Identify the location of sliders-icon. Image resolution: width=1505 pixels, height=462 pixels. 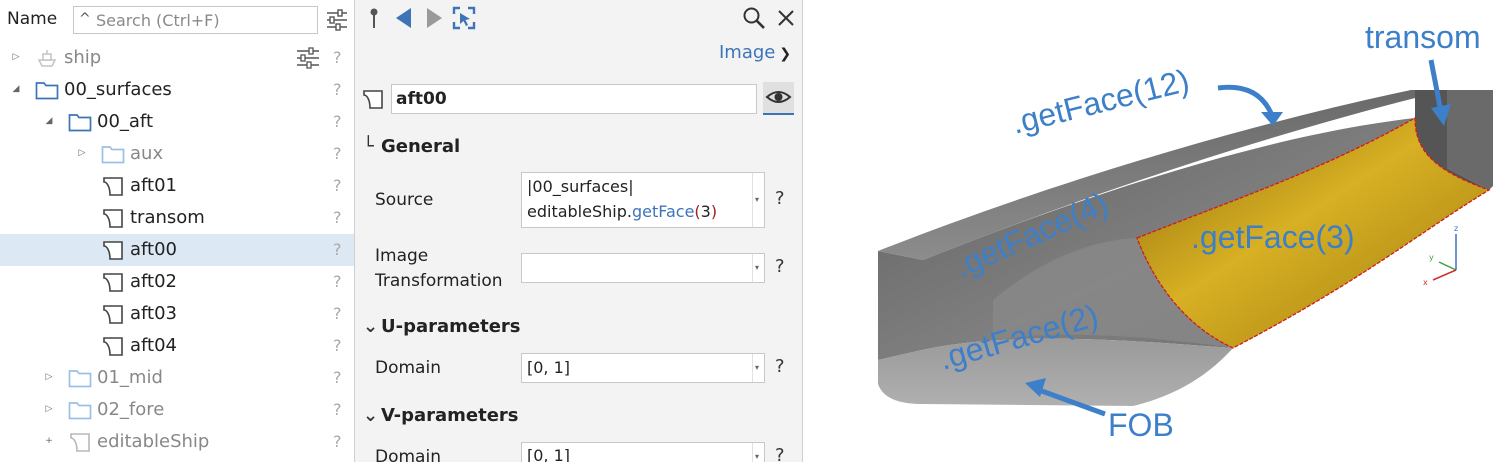
(308, 58).